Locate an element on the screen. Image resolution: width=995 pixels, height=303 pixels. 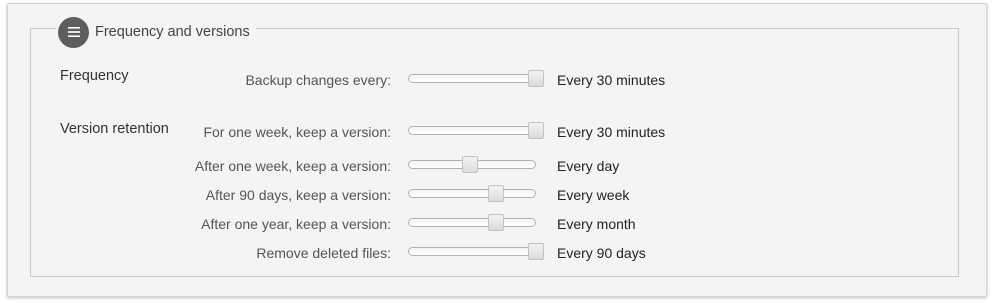
group-title: Frequency and versions is located at coordinates (172, 32).